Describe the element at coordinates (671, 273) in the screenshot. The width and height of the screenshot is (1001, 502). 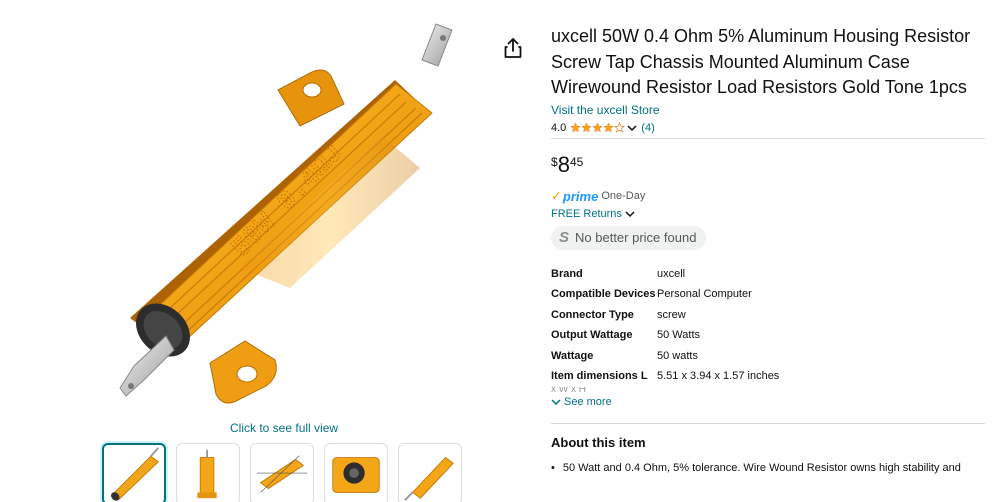
I see `spec-value: uxcell` at that location.